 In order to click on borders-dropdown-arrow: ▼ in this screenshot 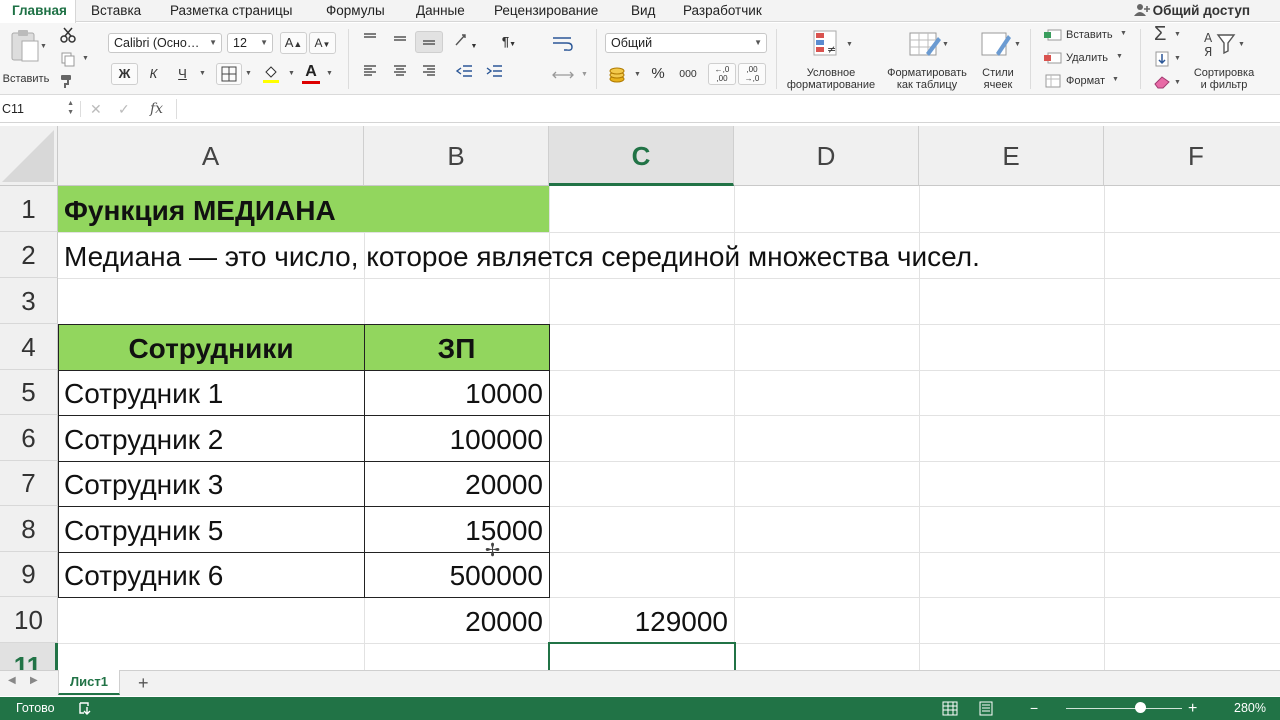, I will do `click(248, 73)`.